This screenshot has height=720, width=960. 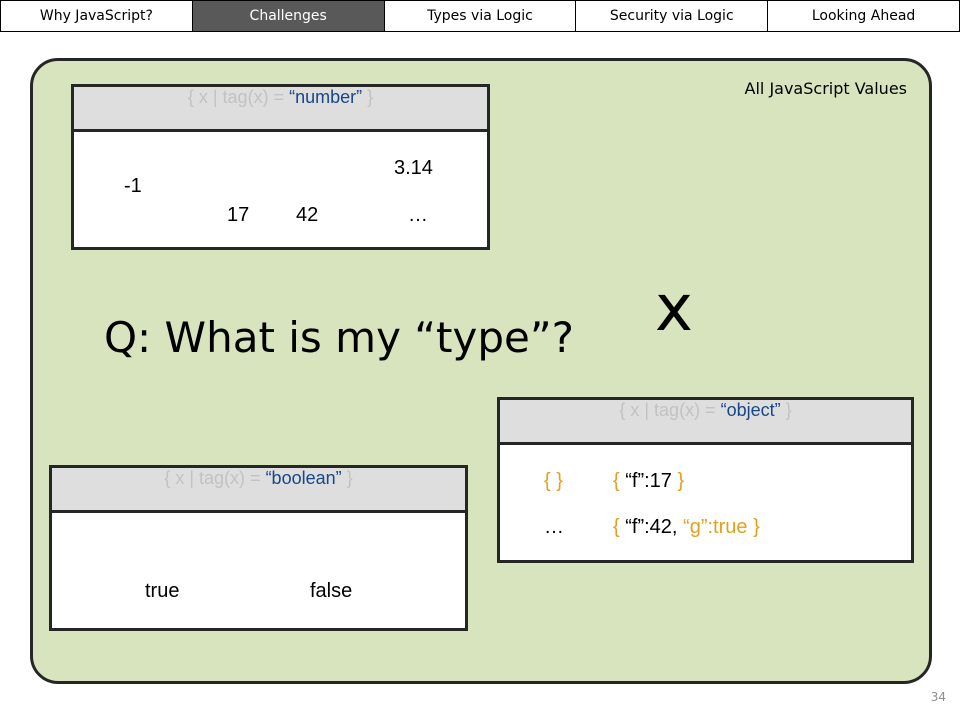 What do you see at coordinates (238, 215) in the screenshot?
I see `number-value: 17` at bounding box center [238, 215].